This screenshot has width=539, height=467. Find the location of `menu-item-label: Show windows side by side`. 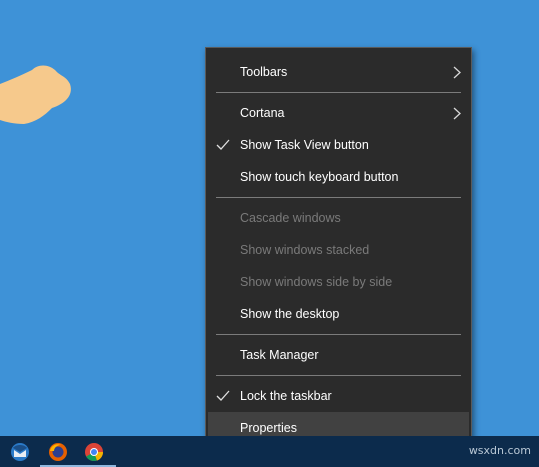

menu-item-label: Show windows side by side is located at coordinates (316, 282).